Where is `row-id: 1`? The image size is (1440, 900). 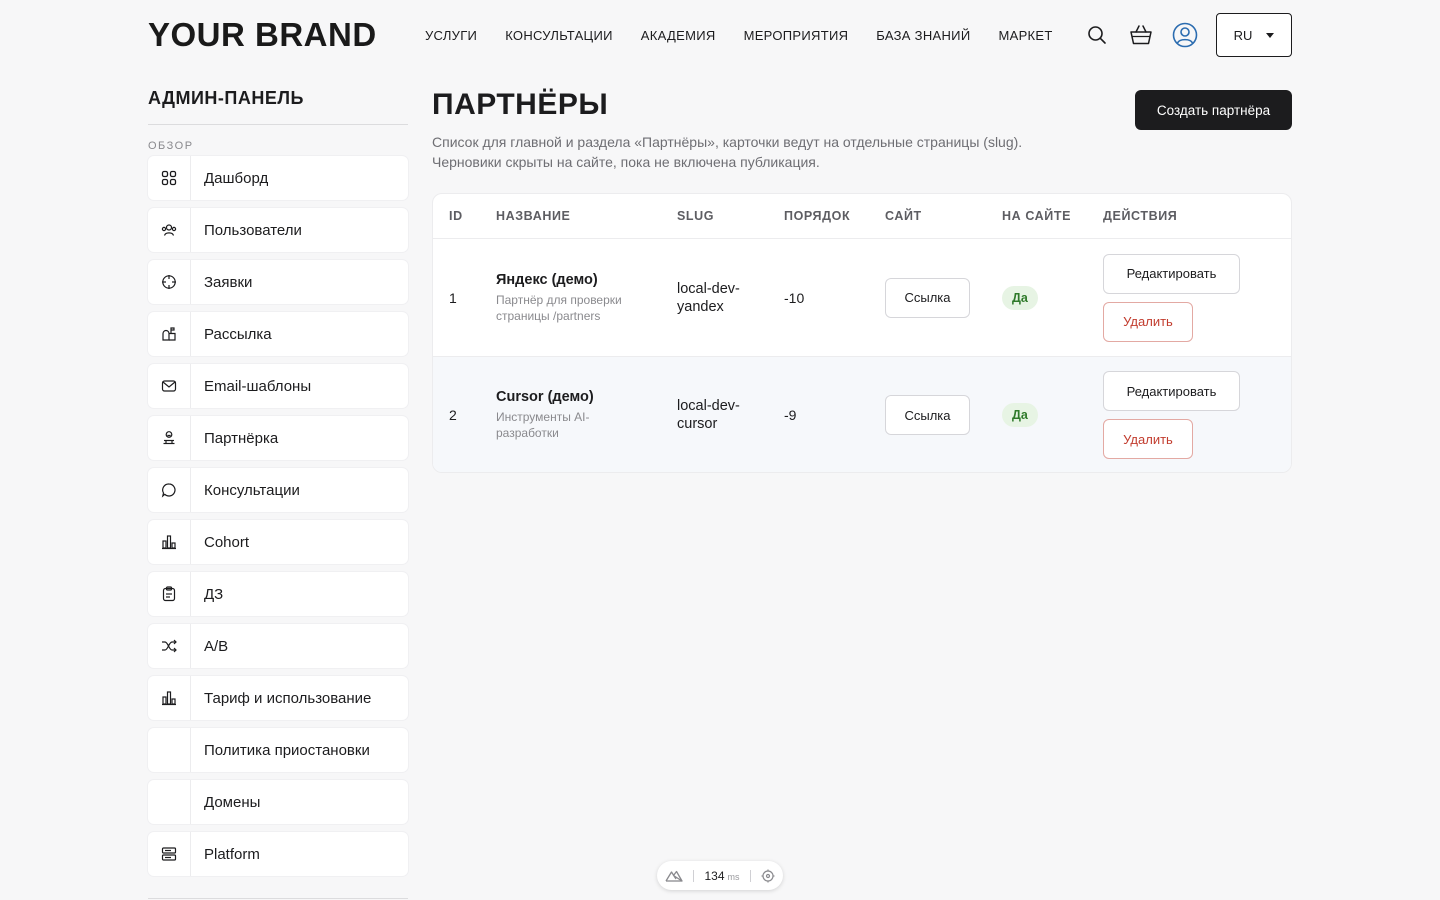
row-id: 1 is located at coordinates (453, 297).